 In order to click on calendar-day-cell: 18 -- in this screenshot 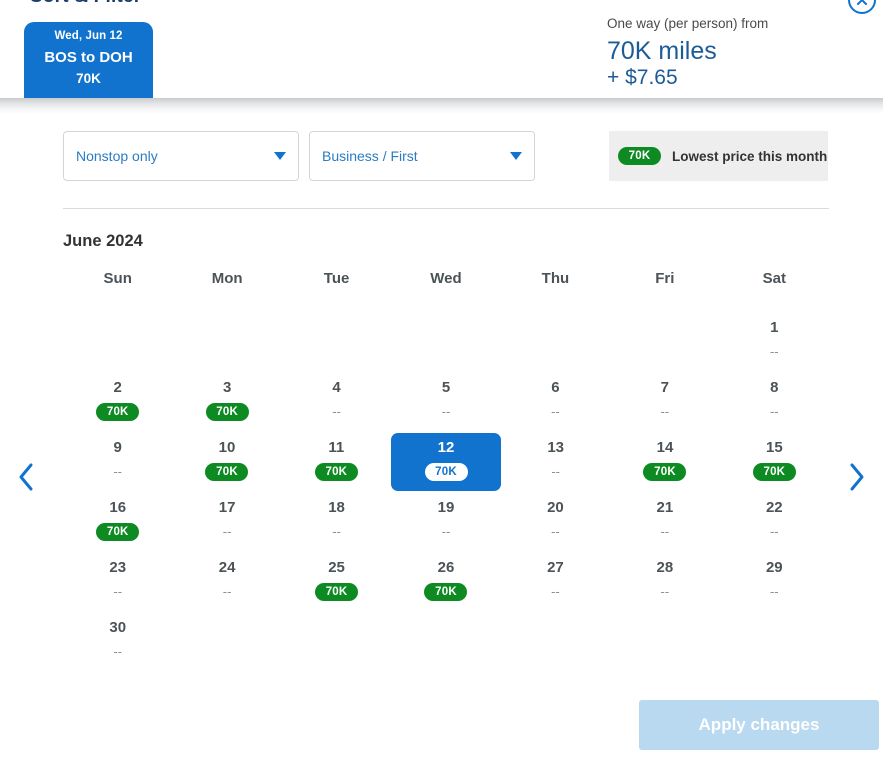, I will do `click(336, 523)`.